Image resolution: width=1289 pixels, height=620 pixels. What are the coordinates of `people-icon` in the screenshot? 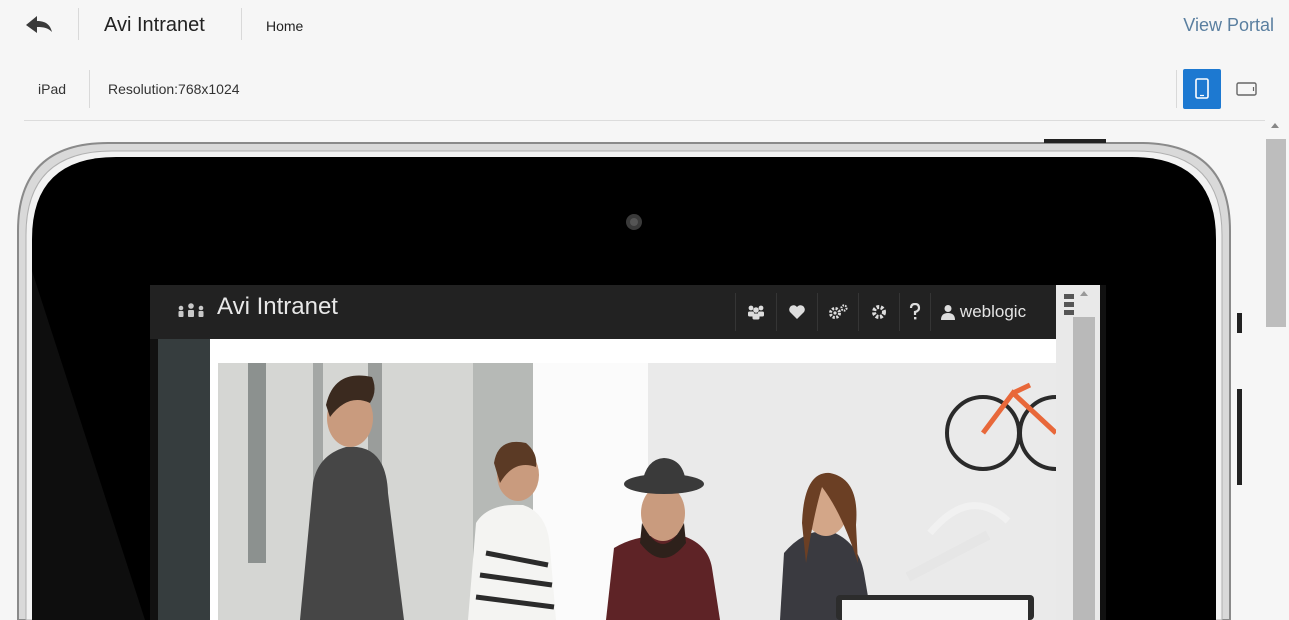 It's located at (756, 312).